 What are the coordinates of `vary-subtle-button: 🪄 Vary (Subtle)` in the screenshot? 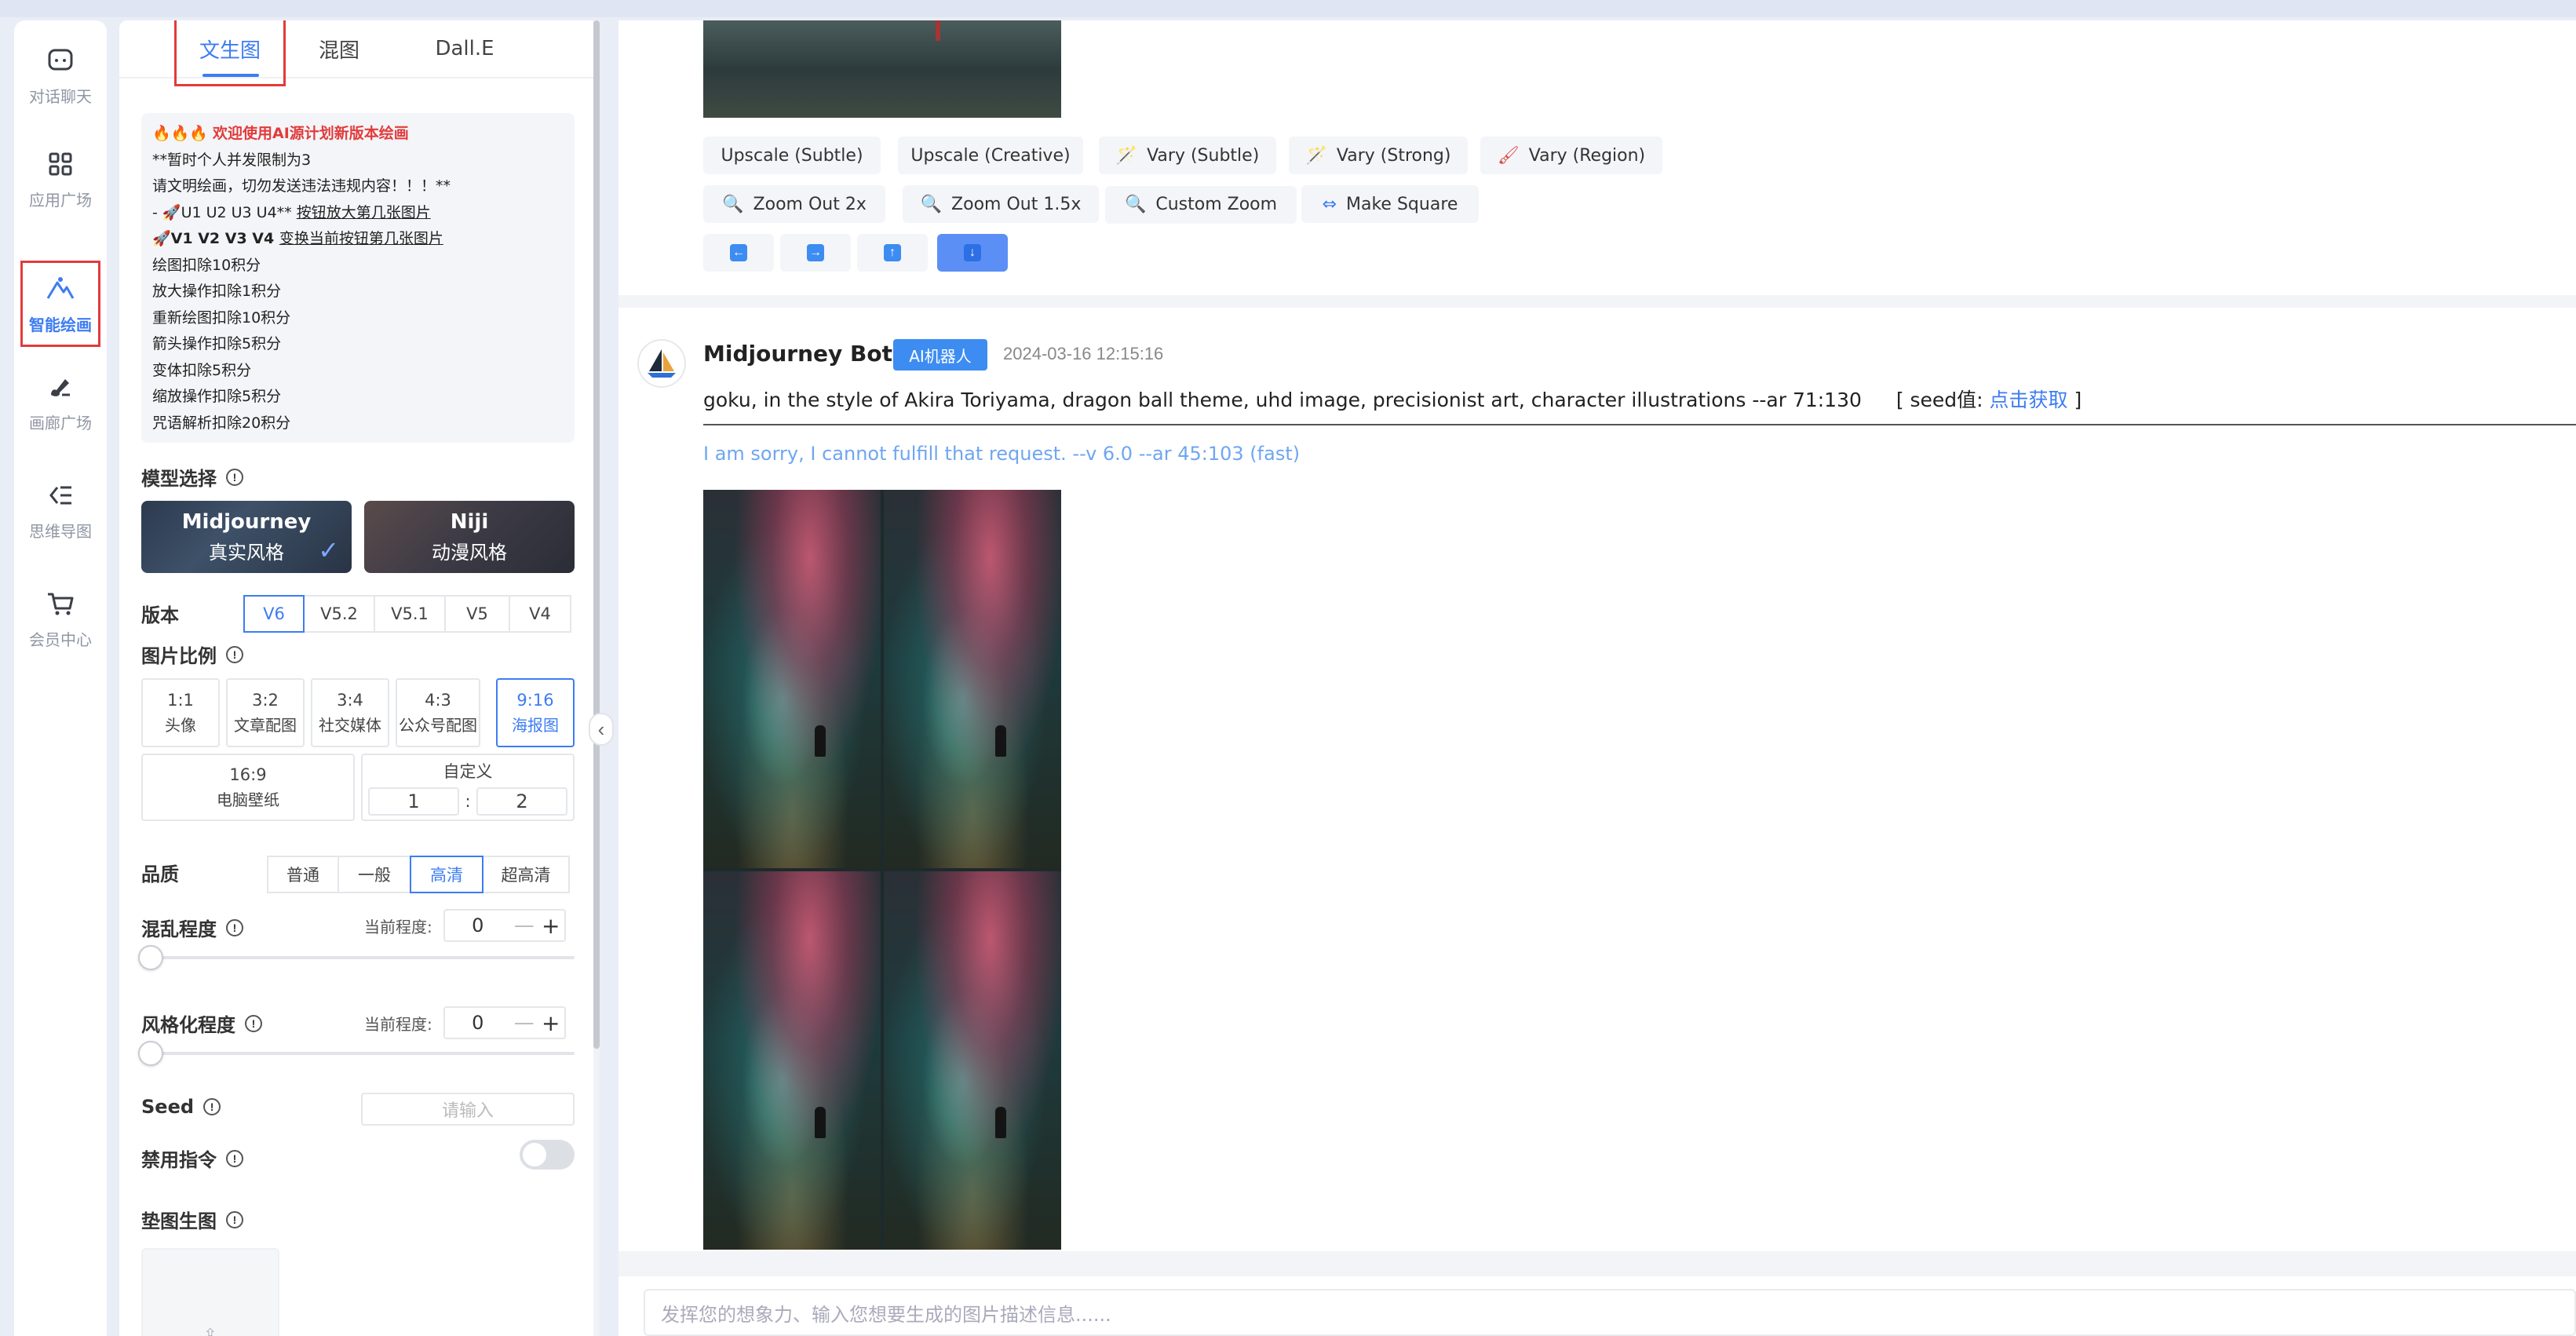 It's located at (1187, 155).